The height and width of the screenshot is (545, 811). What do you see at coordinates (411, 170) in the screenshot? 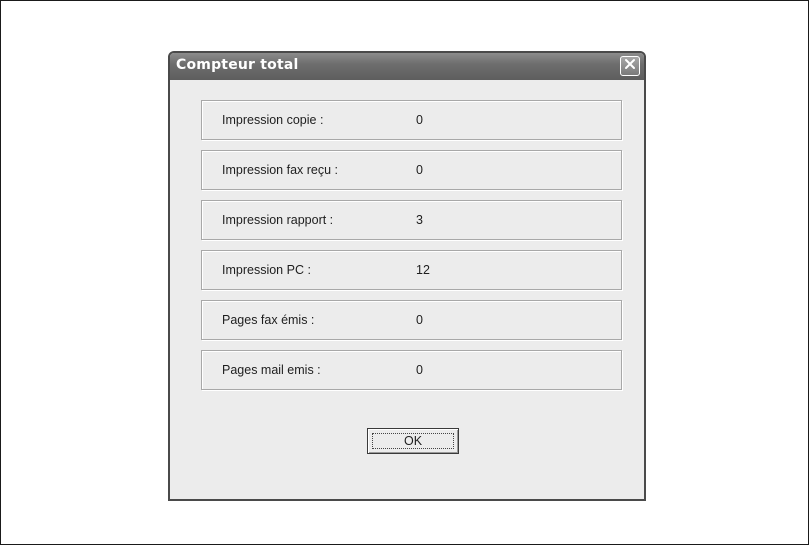
I see `counter-row-fax-received: Impression fax reçu : 0` at bounding box center [411, 170].